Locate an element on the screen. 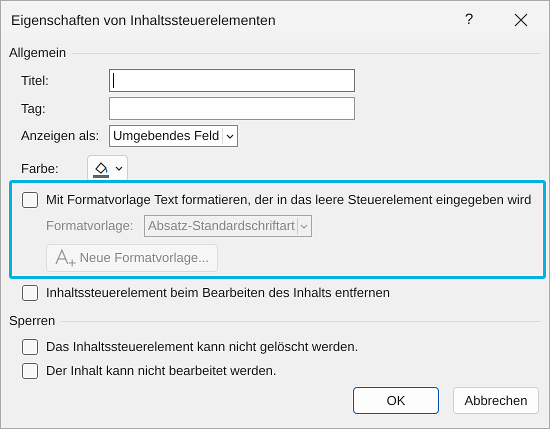 This screenshot has width=550, height=429. field-label: Farbe: is located at coordinates (40, 168).